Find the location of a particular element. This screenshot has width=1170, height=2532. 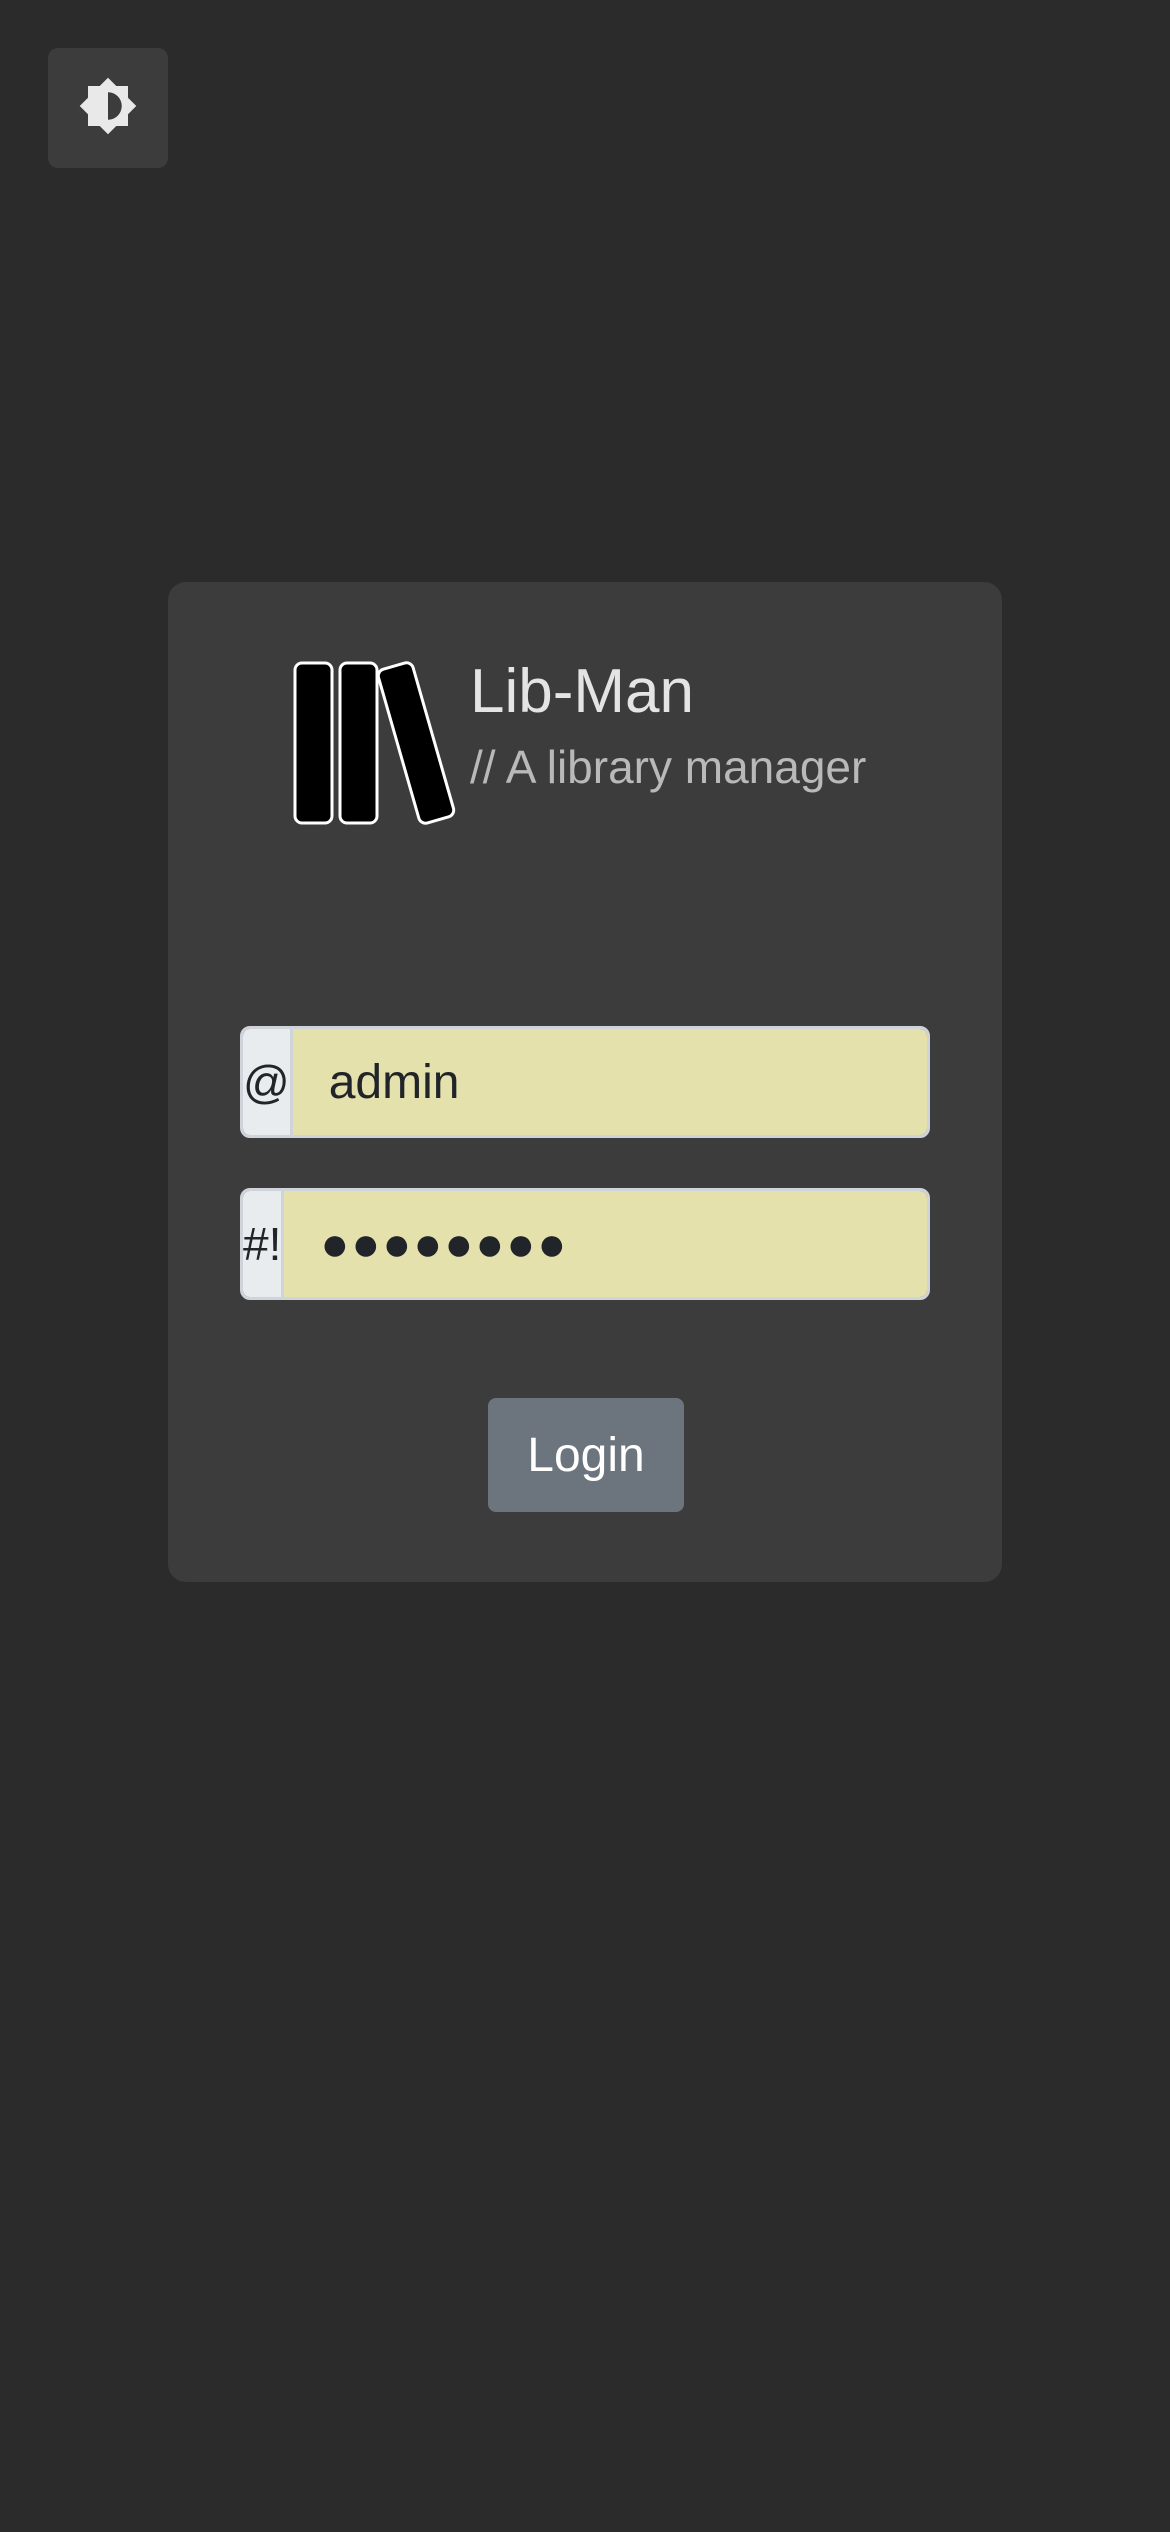

password-addon: #! is located at coordinates (264, 1244).